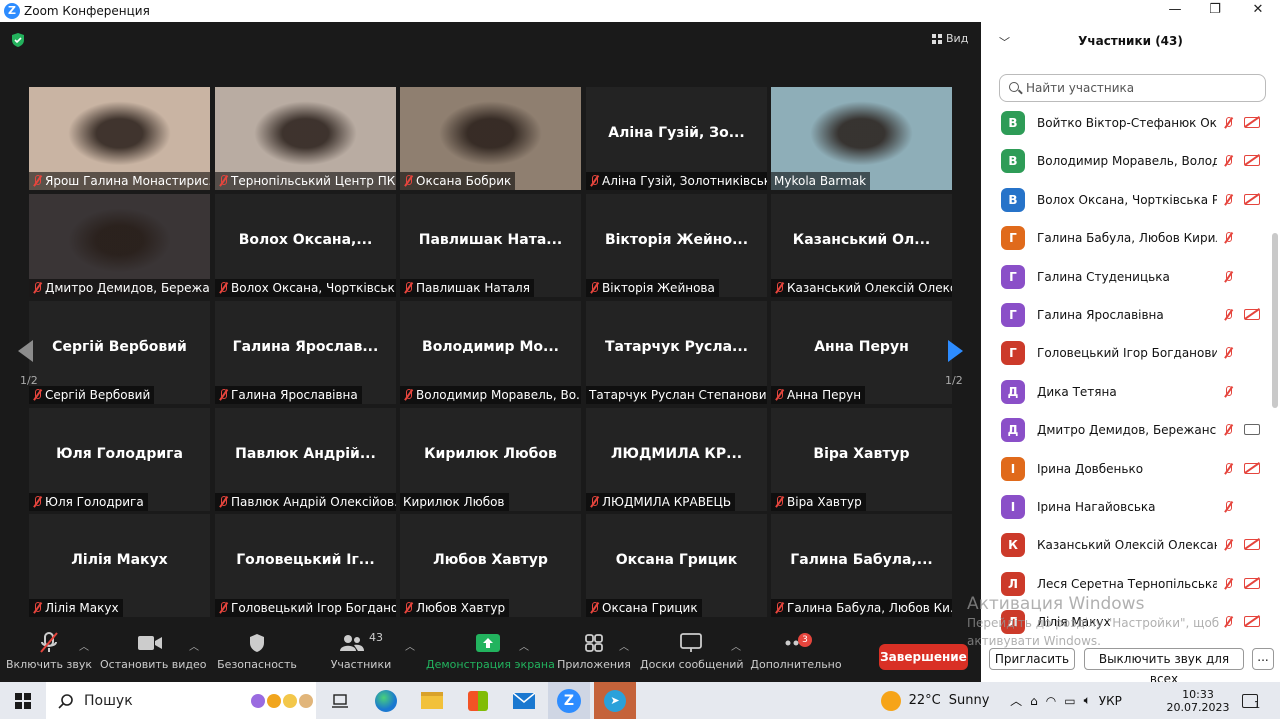 This screenshot has height=719, width=1280. I want to click on participant-row: Г Галина Студеницька, so click(1131, 277).